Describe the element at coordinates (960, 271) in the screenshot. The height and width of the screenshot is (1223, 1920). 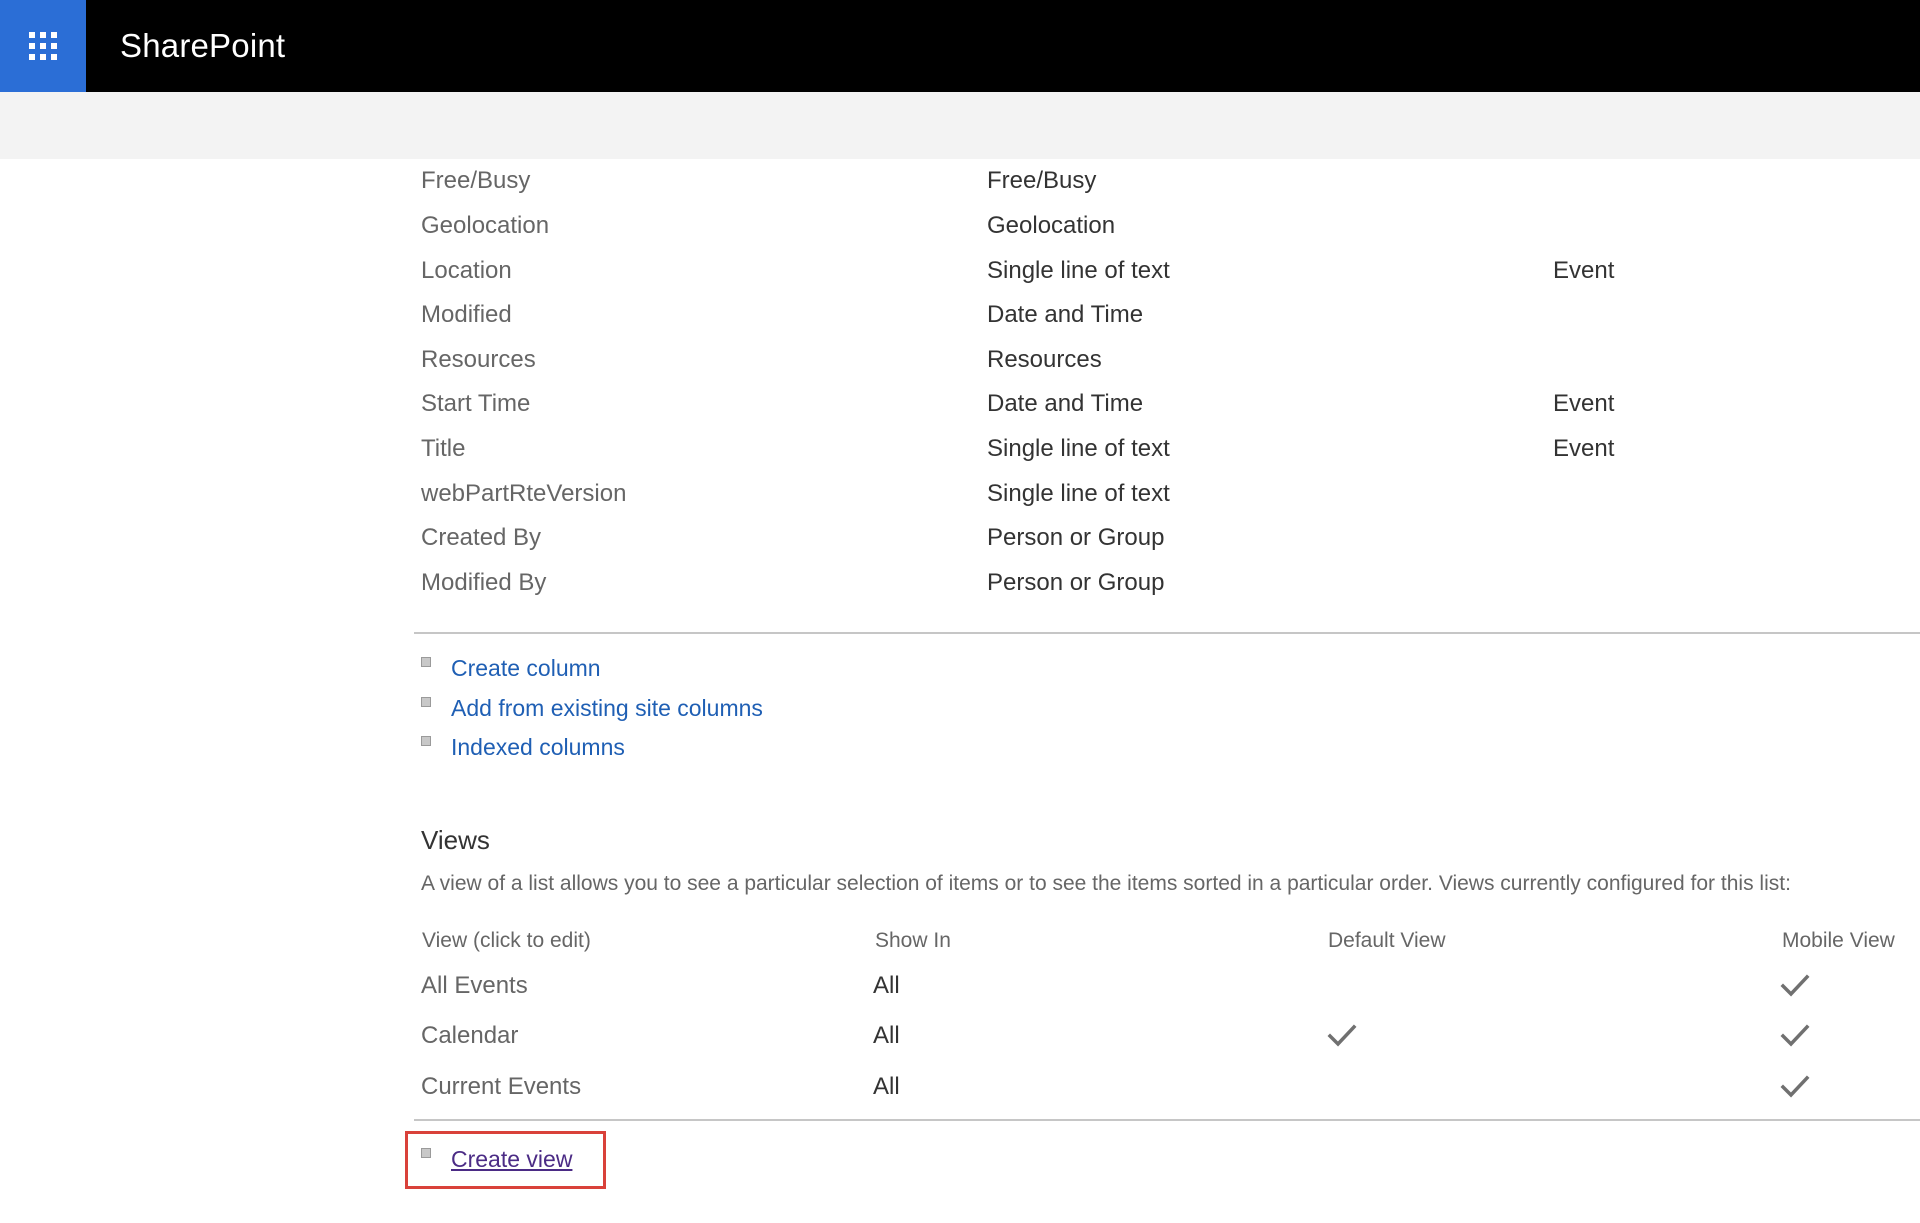
I see `column-row: Location Single line of text Event` at that location.